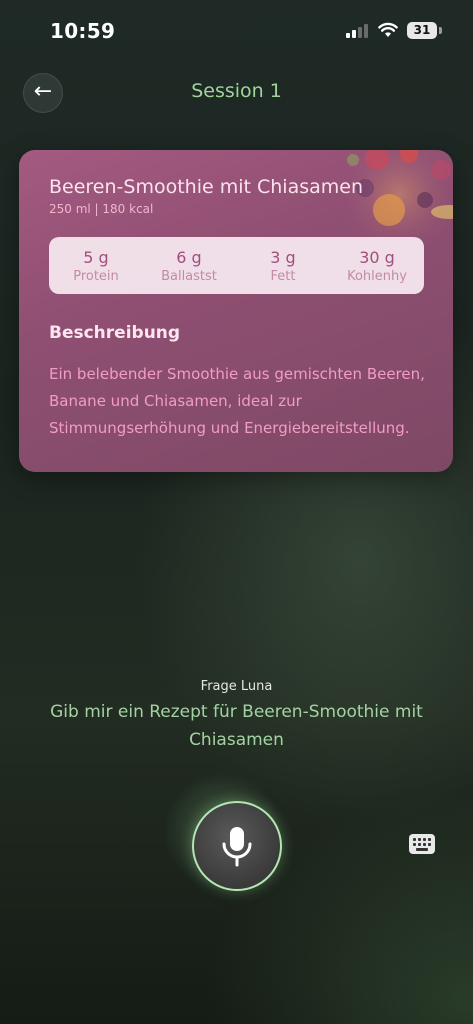  Describe the element at coordinates (236, 30) in the screenshot. I see `status-bar: 10:59 31` at that location.